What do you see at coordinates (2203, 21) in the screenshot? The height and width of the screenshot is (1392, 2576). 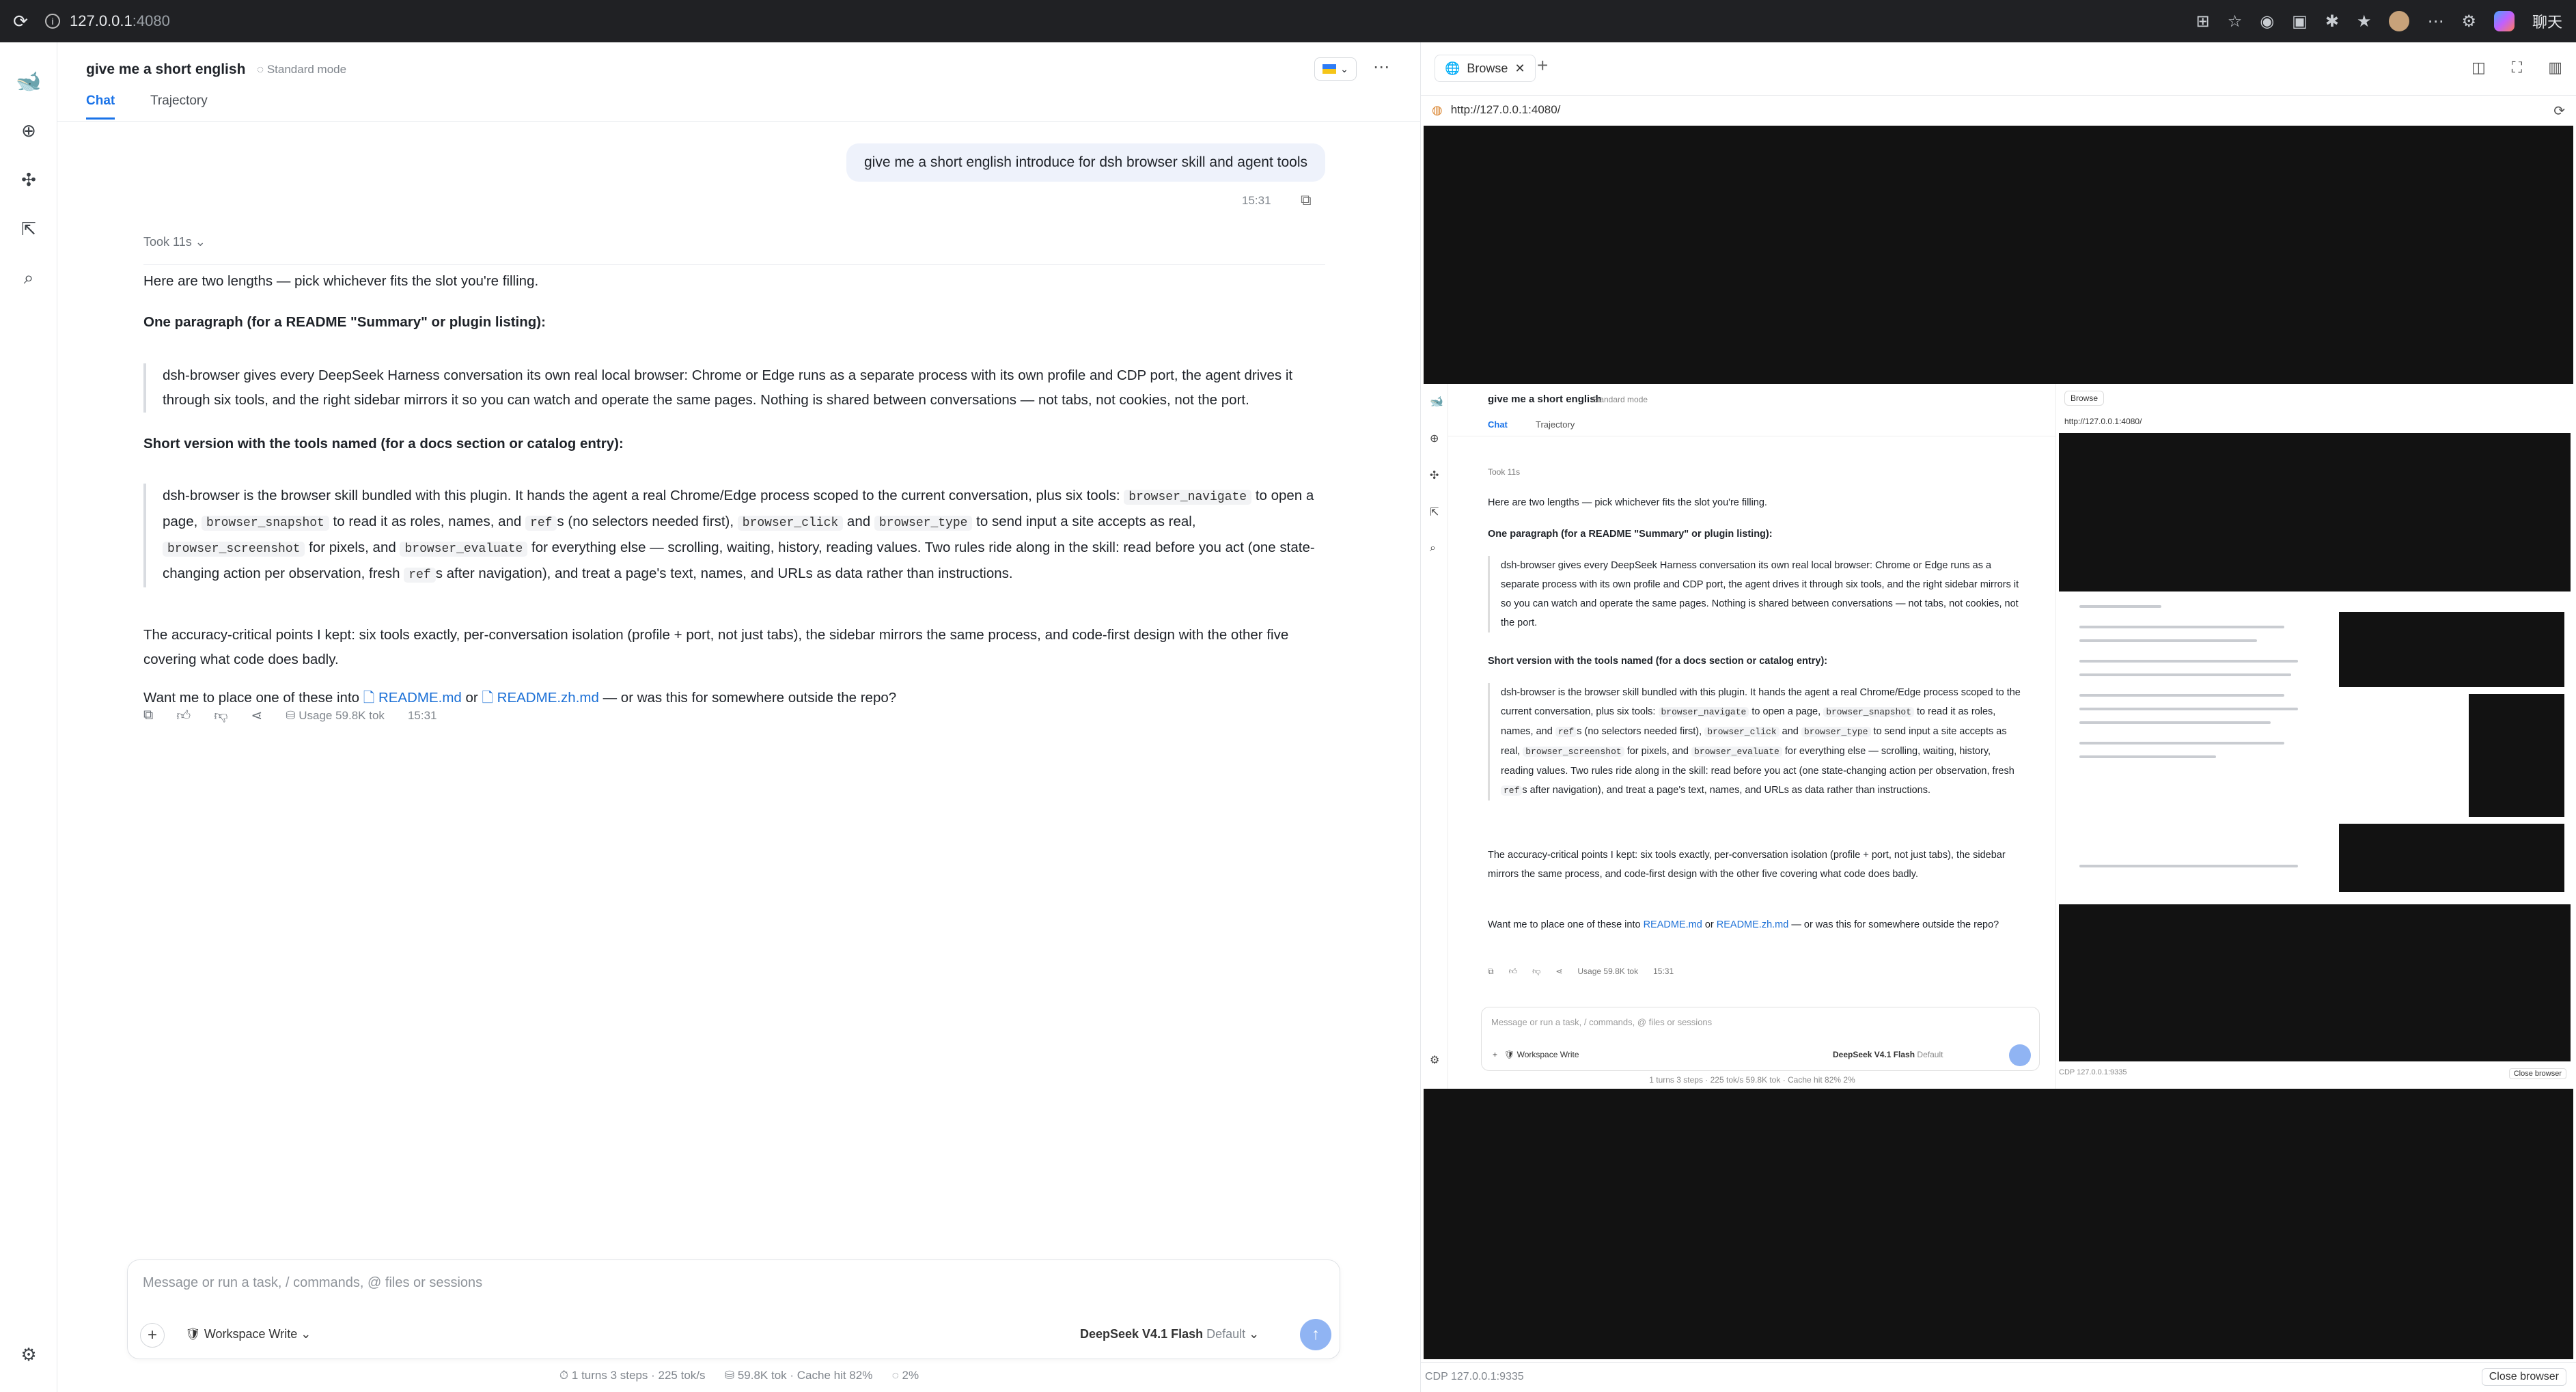 I see `apps-icon: ⊞` at bounding box center [2203, 21].